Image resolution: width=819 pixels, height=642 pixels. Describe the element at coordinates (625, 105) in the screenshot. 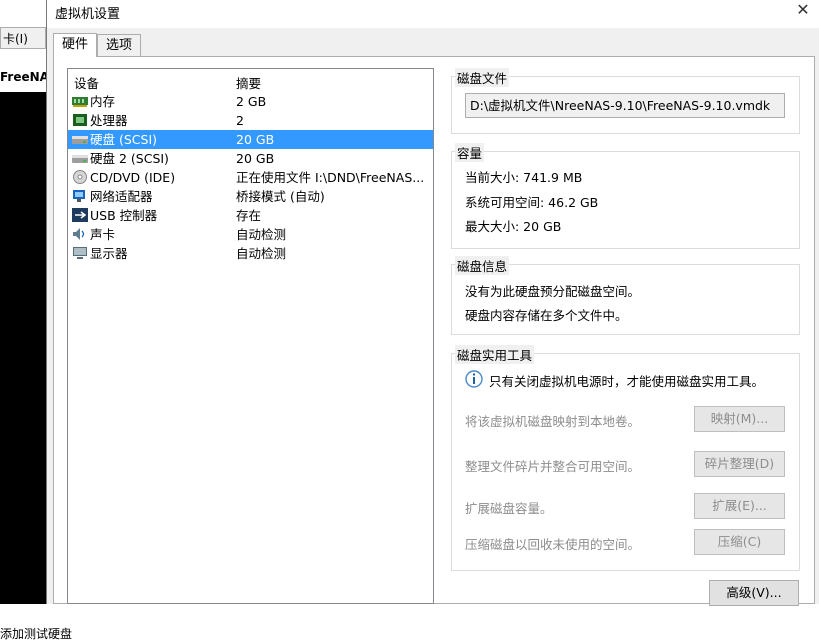

I see `disk-file-path-field: D:\虚拟机文件\NreeNAS-9.10\FreeNAS-9.10.vmdk` at that location.